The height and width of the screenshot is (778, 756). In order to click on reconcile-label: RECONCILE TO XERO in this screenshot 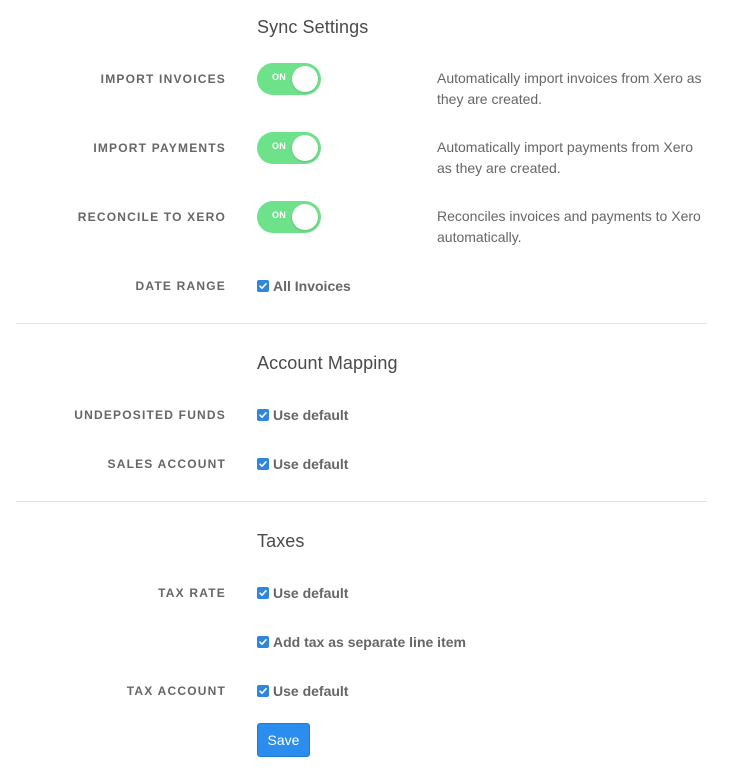, I will do `click(151, 217)`.